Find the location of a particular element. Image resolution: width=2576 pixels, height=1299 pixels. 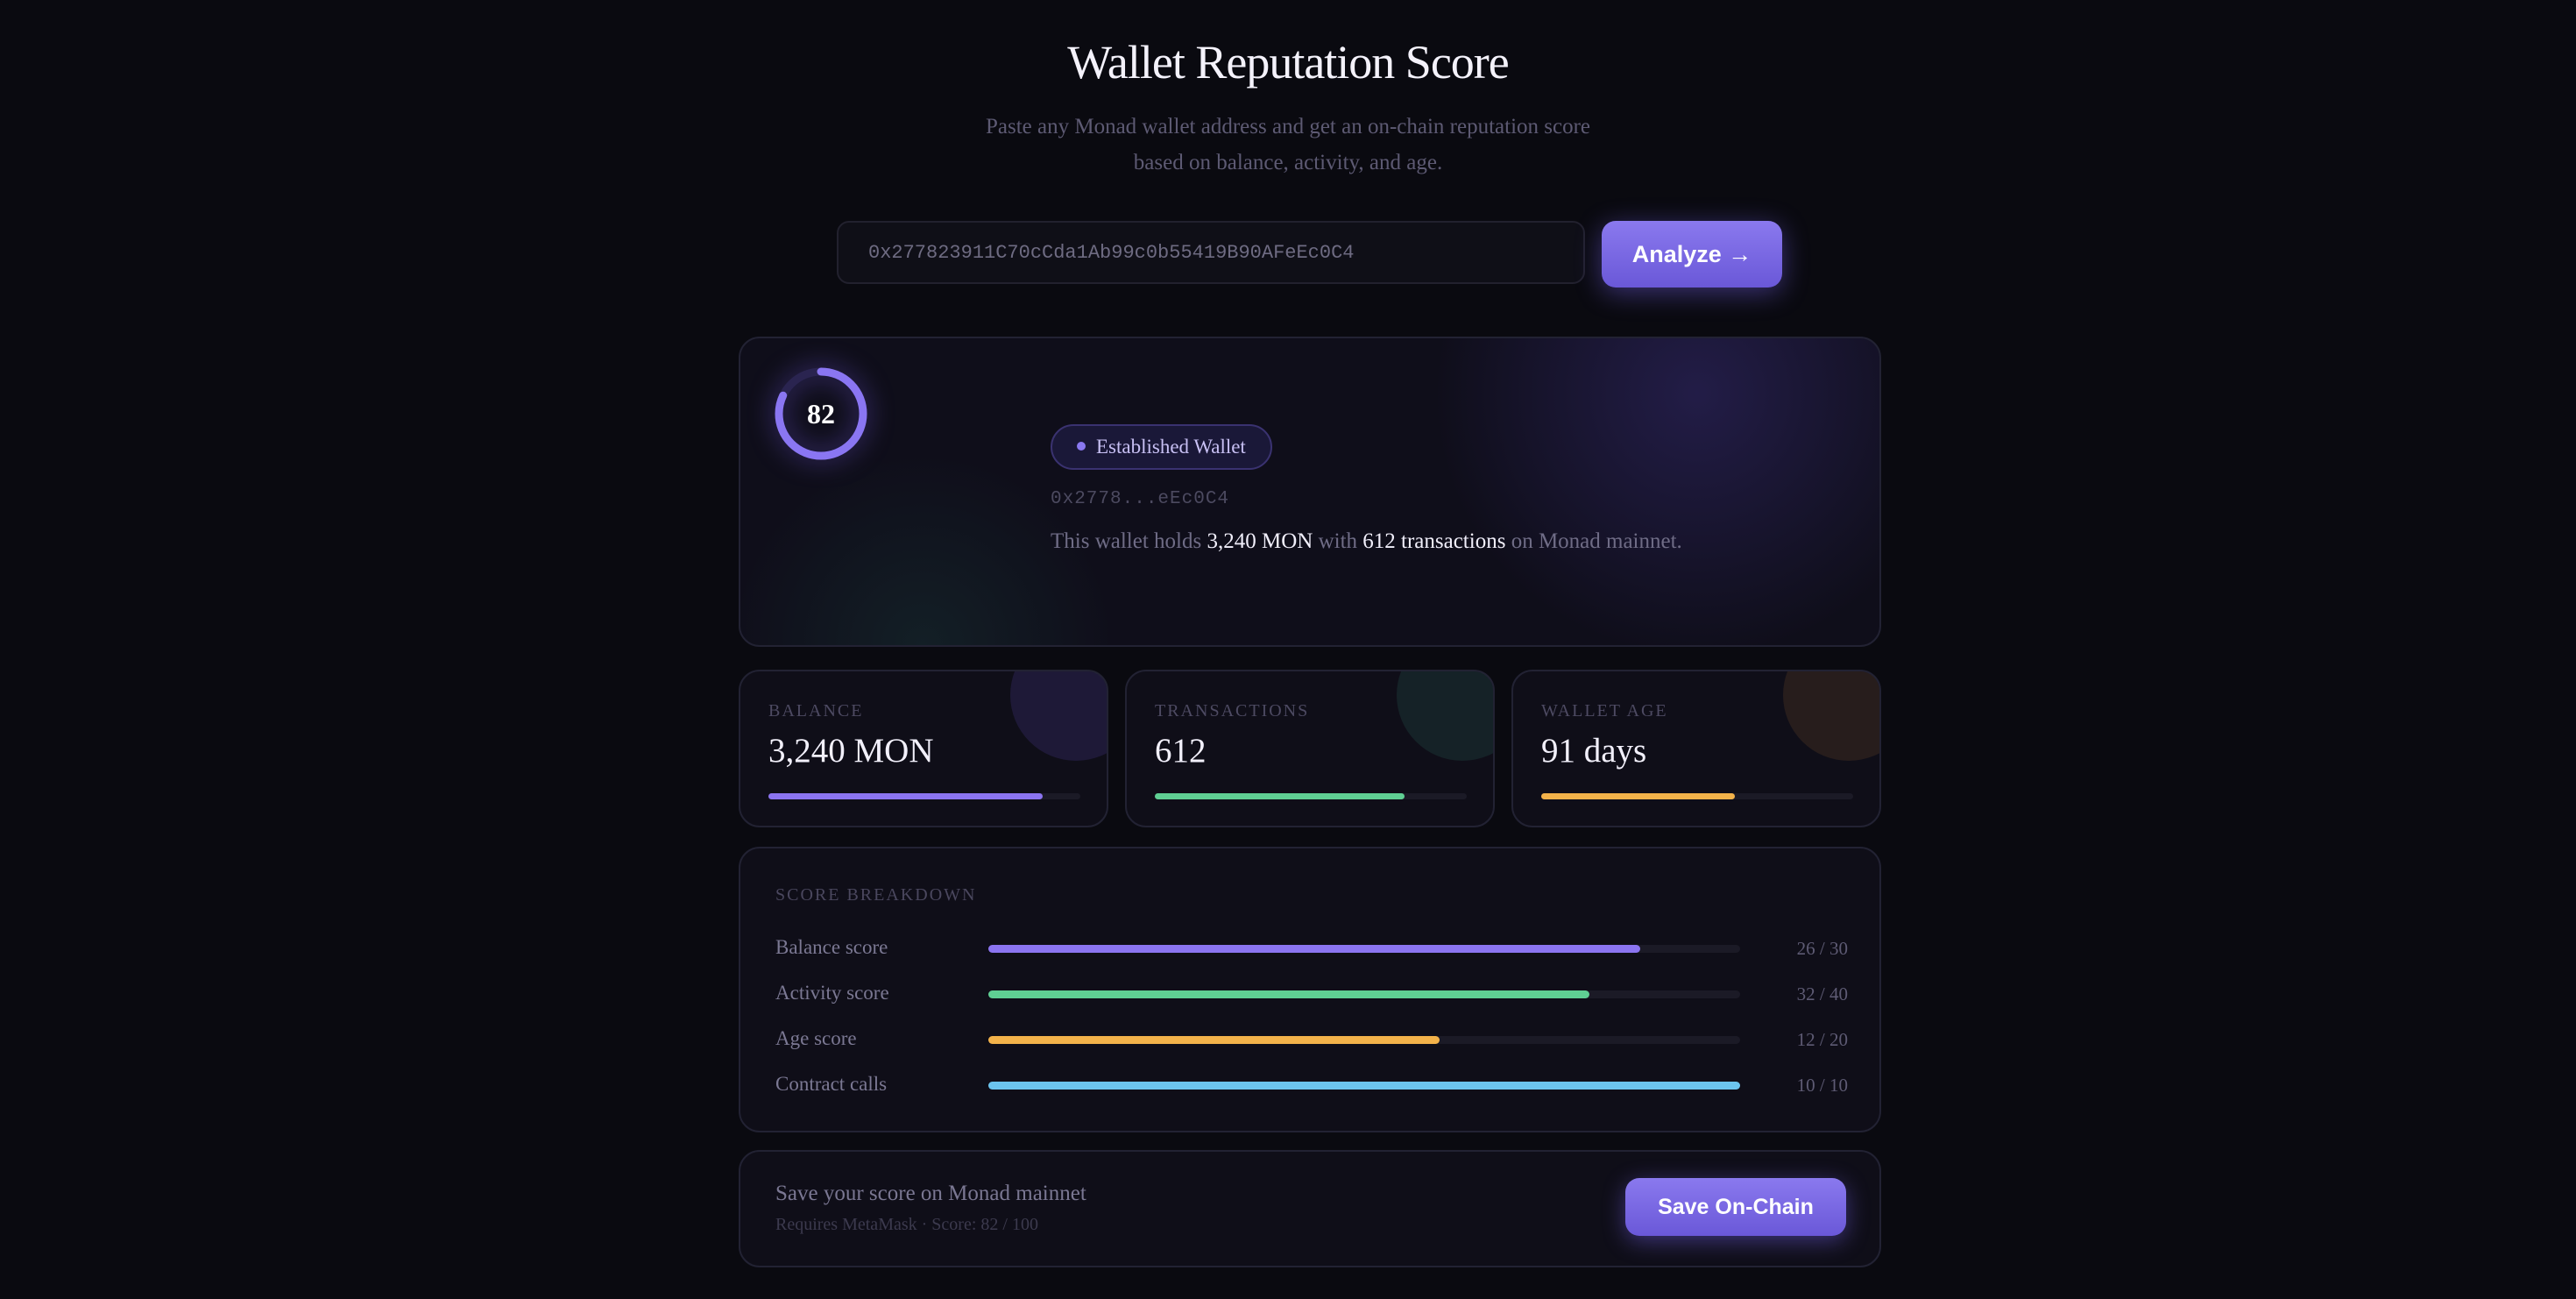

breakdown-score: 10 / 10 is located at coordinates (1822, 1085).